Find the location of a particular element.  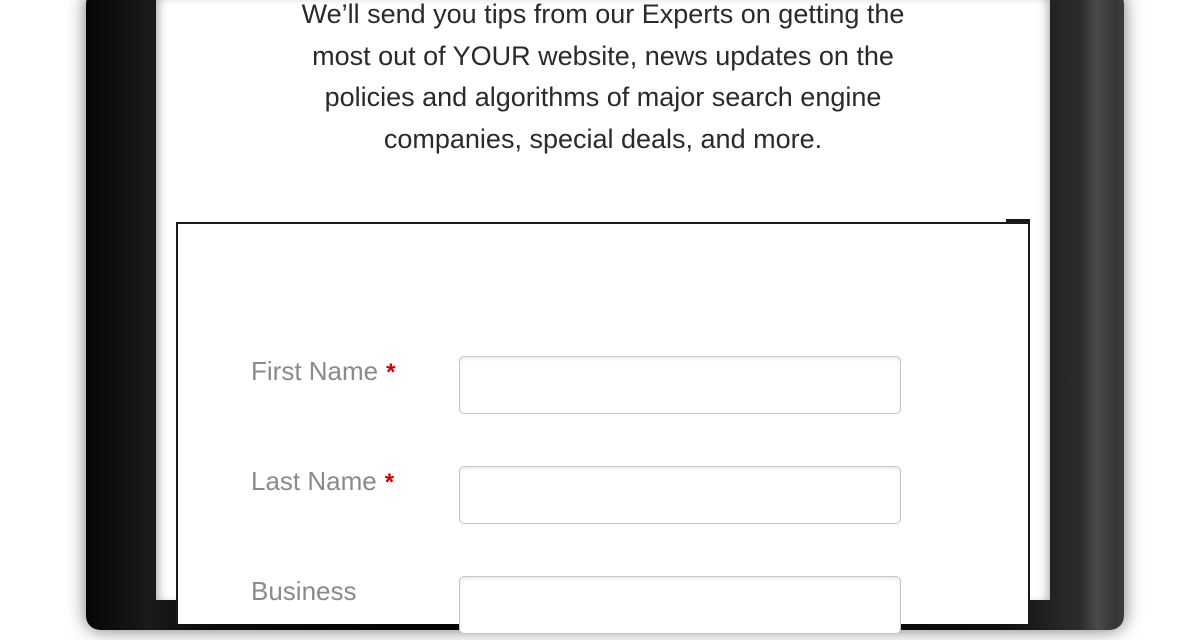

business-label: Business is located at coordinates (304, 591).